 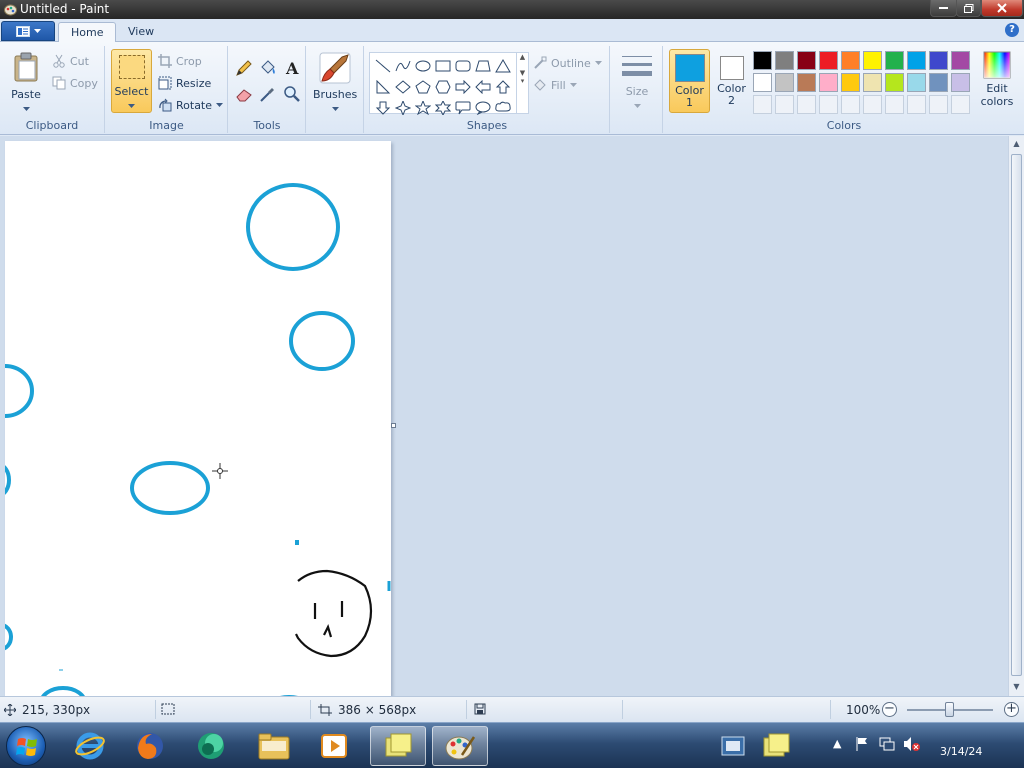 What do you see at coordinates (961, 745) in the screenshot?
I see `system-clock: 3/14/24` at bounding box center [961, 745].